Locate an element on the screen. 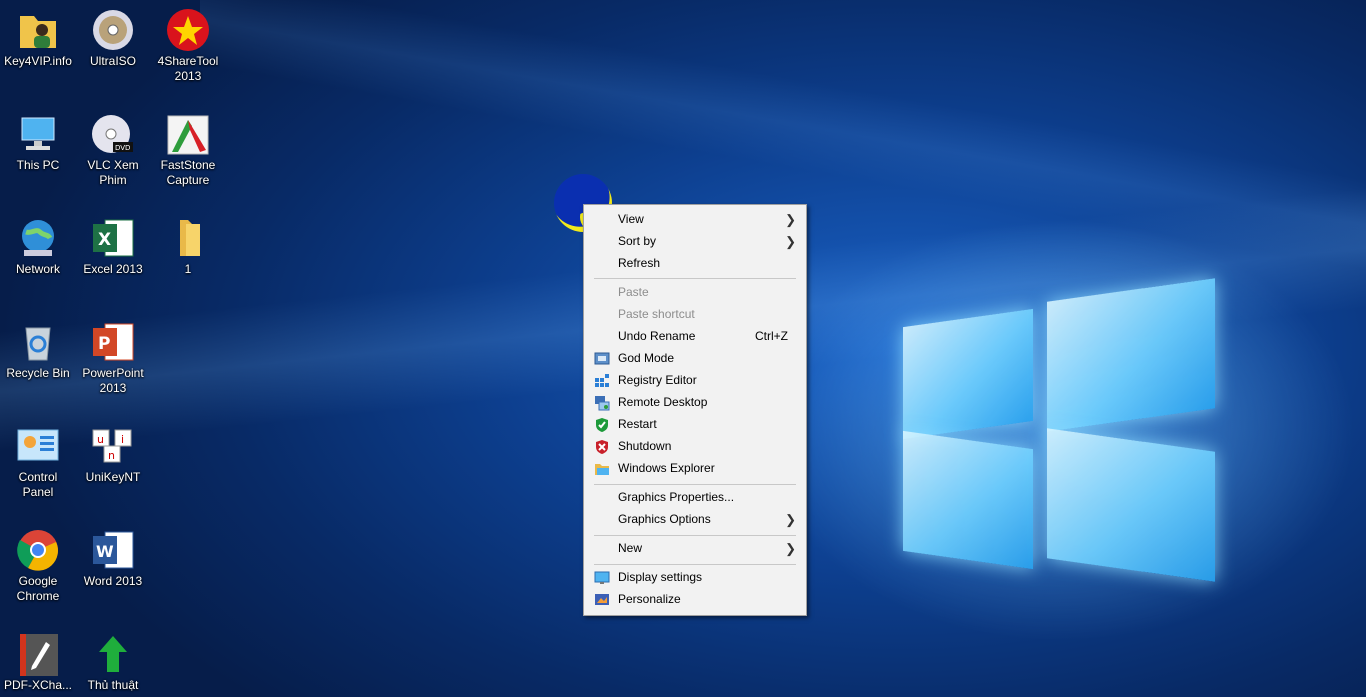 The image size is (1366, 697). disc-icon is located at coordinates (113, 30).